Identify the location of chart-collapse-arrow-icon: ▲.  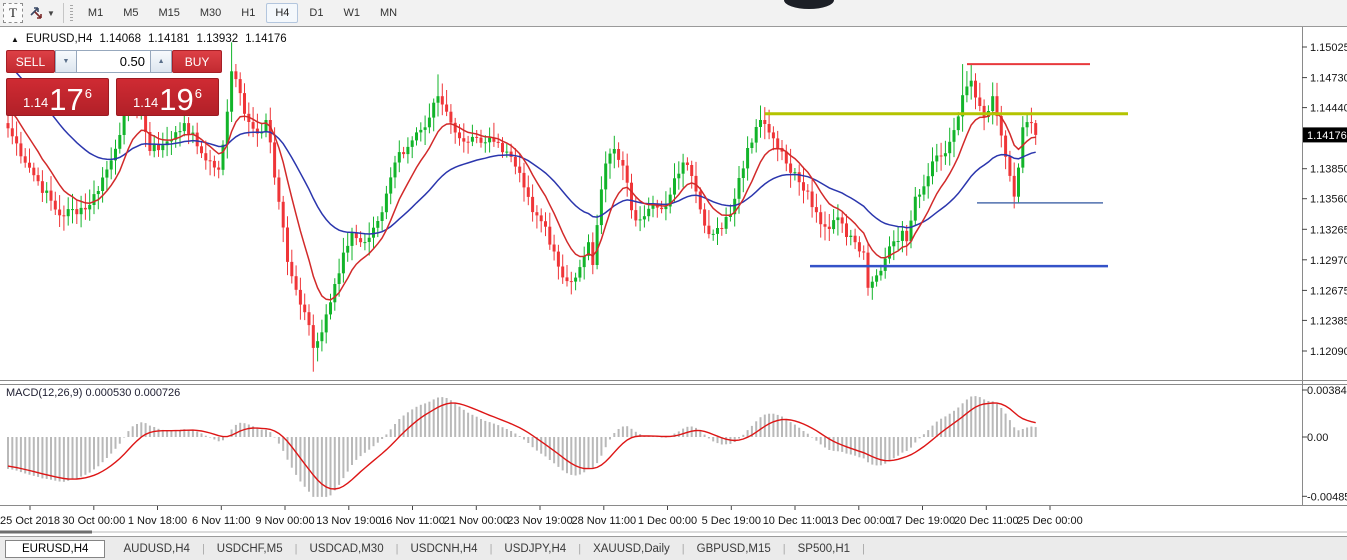
(15, 39).